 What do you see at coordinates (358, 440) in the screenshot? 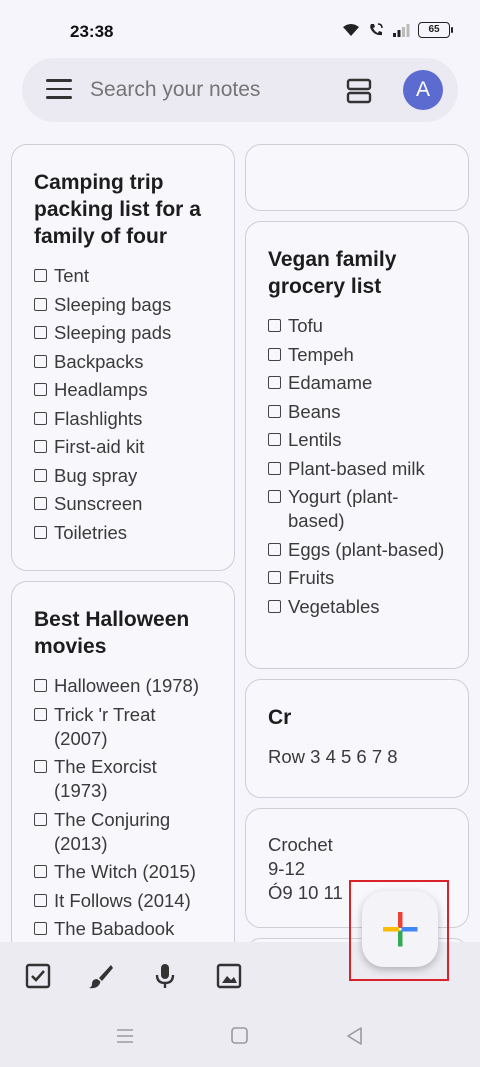
I see `list-item: Lentils` at bounding box center [358, 440].